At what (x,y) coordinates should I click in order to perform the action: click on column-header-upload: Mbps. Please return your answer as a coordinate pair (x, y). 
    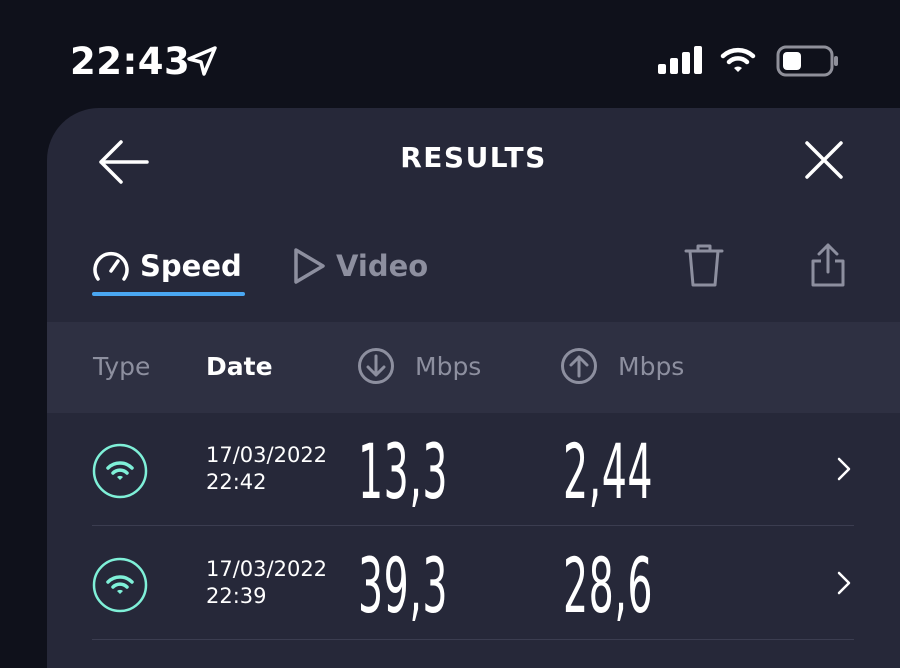
    Looking at the image, I should click on (622, 366).